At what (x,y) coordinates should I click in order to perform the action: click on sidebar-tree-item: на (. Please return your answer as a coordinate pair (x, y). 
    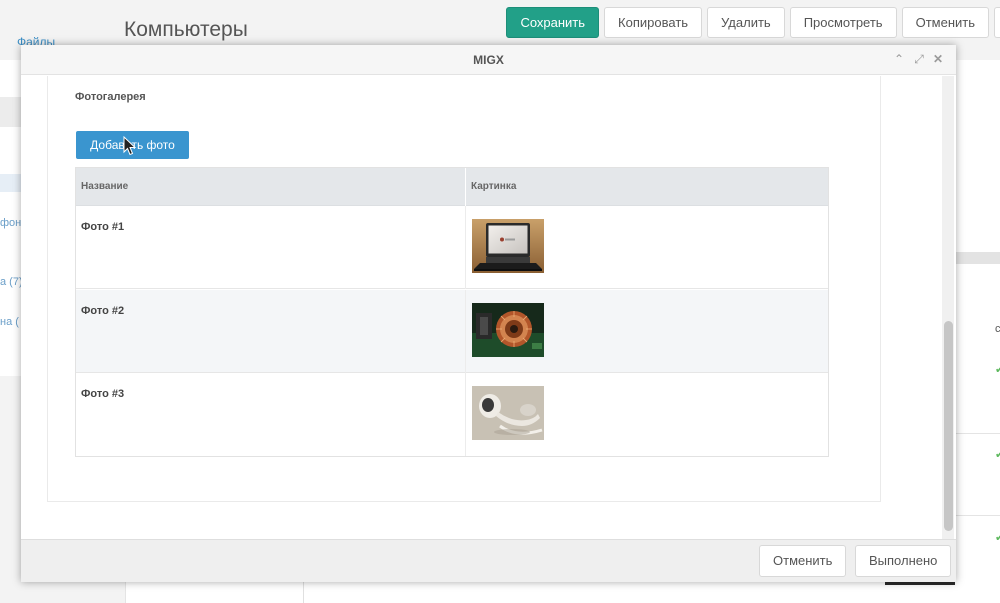
    Looking at the image, I should click on (9, 322).